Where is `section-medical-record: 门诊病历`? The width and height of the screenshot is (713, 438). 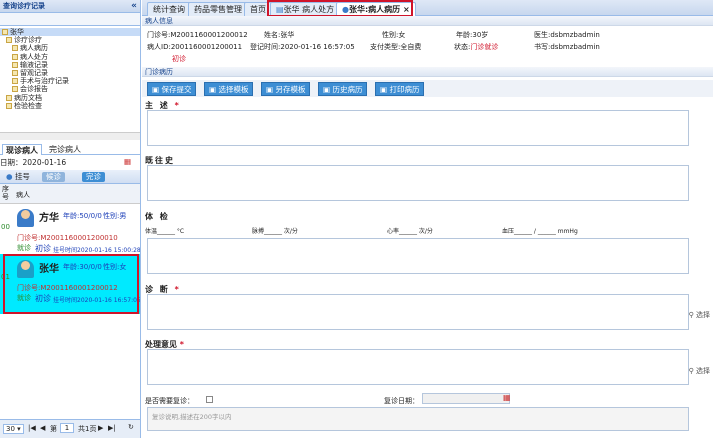 section-medical-record: 门诊病历 is located at coordinates (427, 72).